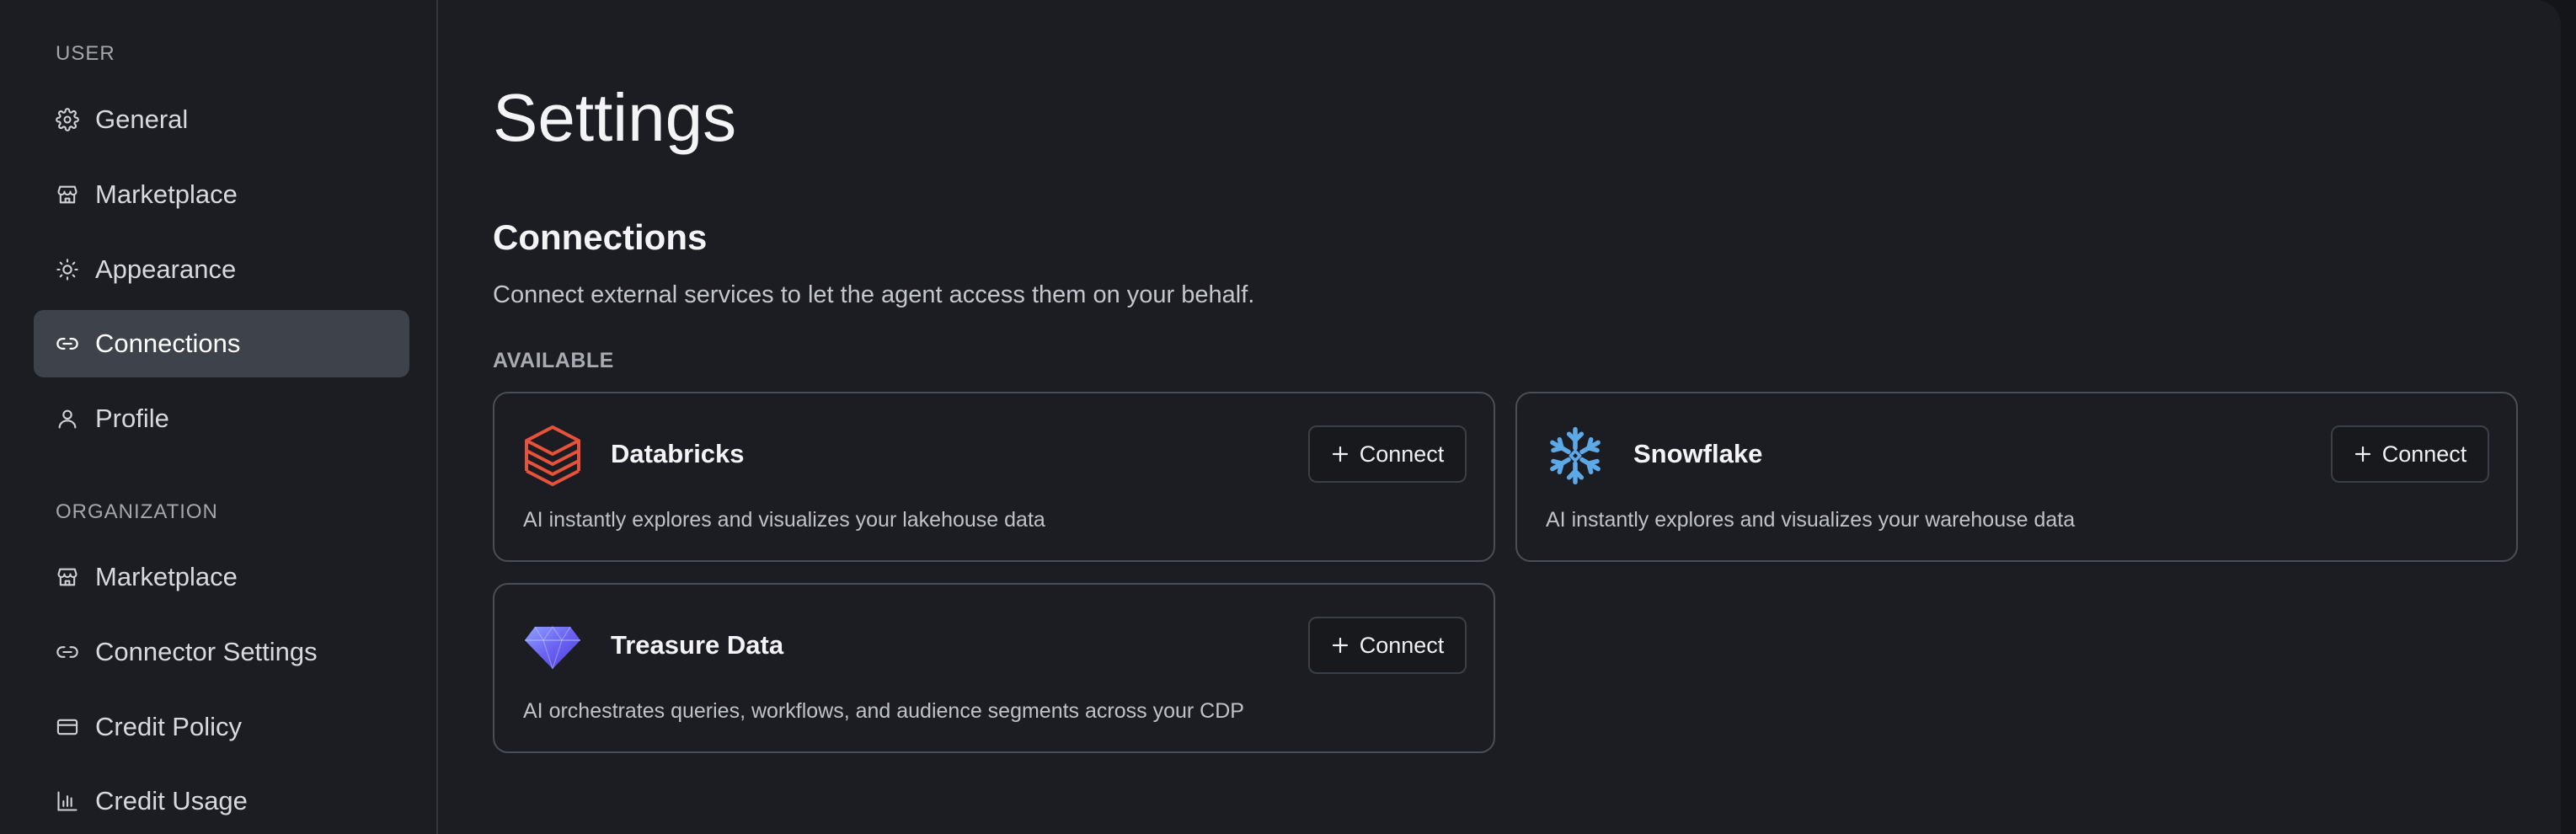 The width and height of the screenshot is (2576, 834). I want to click on sidebar-item-label: Connector Settings, so click(206, 651).